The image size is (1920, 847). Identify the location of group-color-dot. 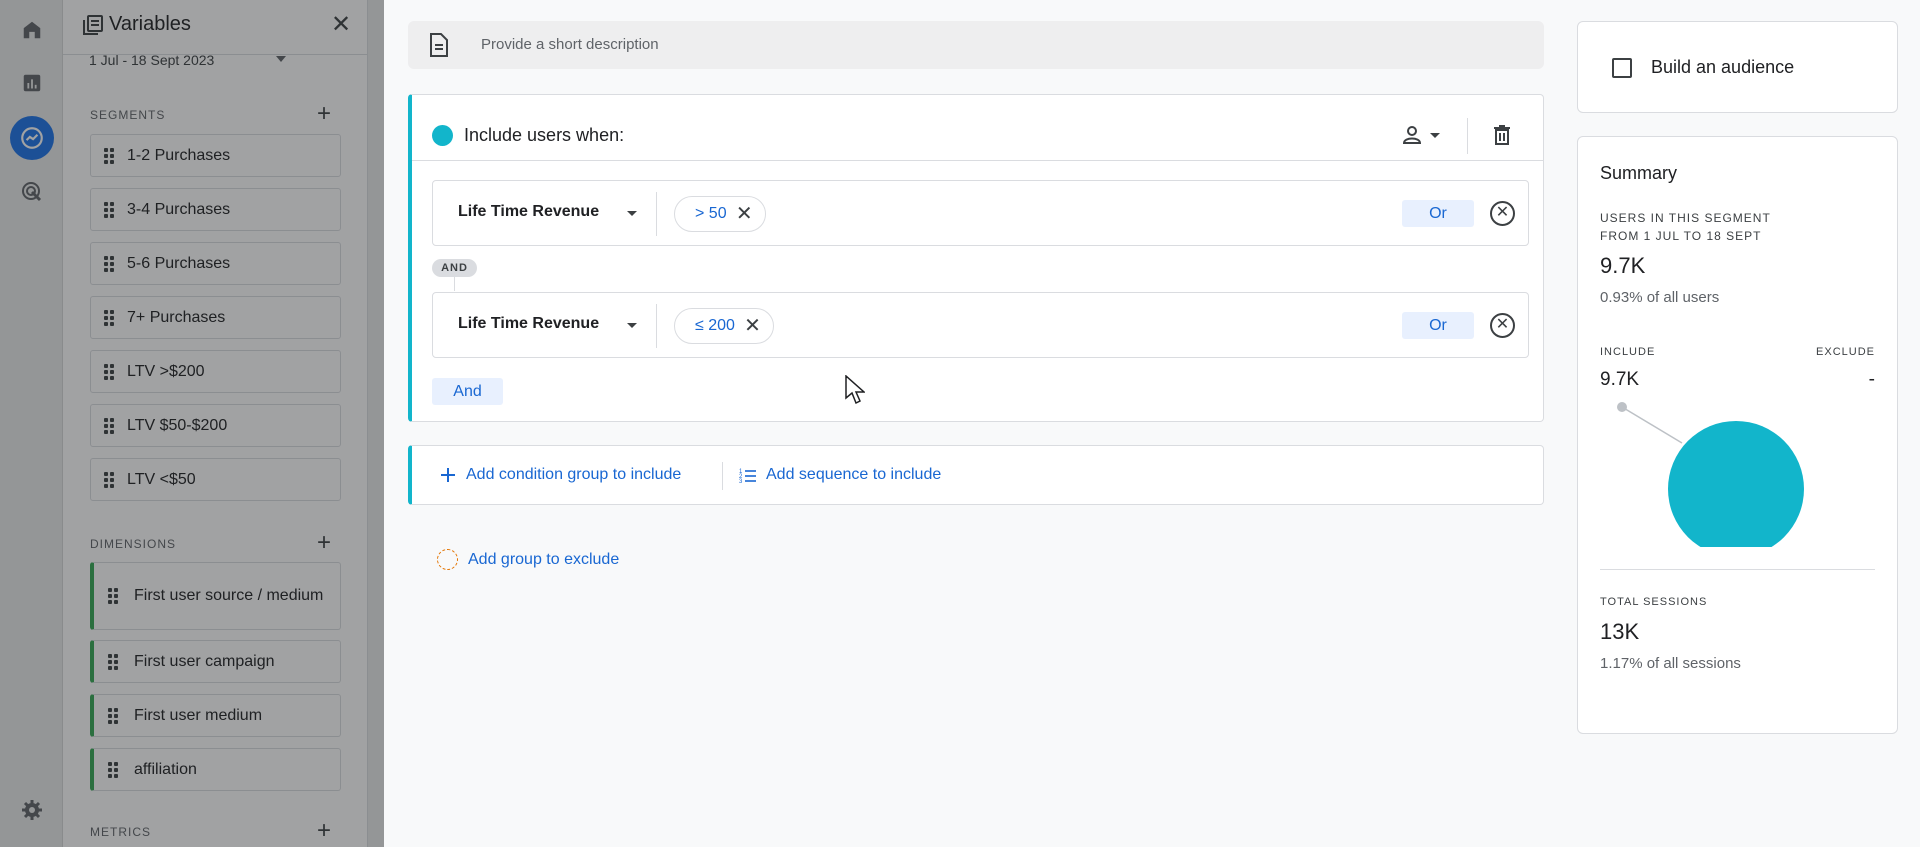
(442, 135).